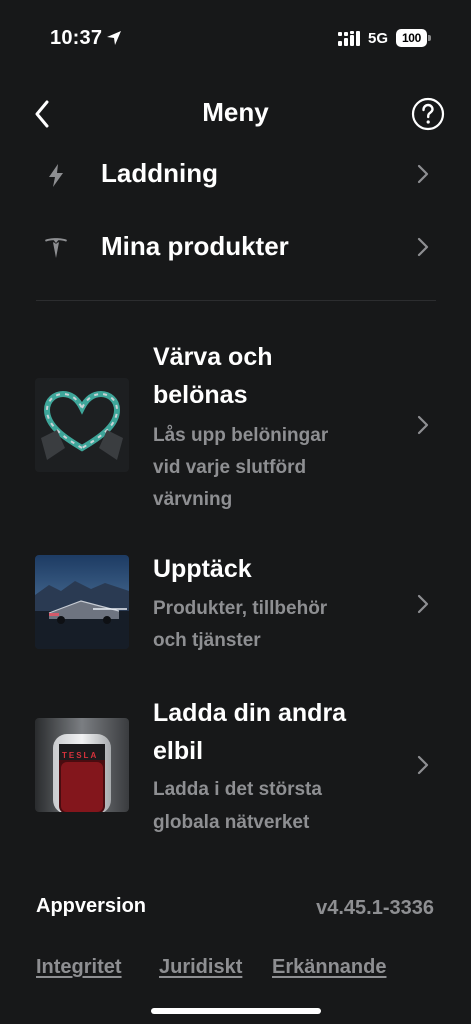 The height and width of the screenshot is (1024, 471). What do you see at coordinates (193, 499) in the screenshot?
I see `promo-subtitle: värvning` at bounding box center [193, 499].